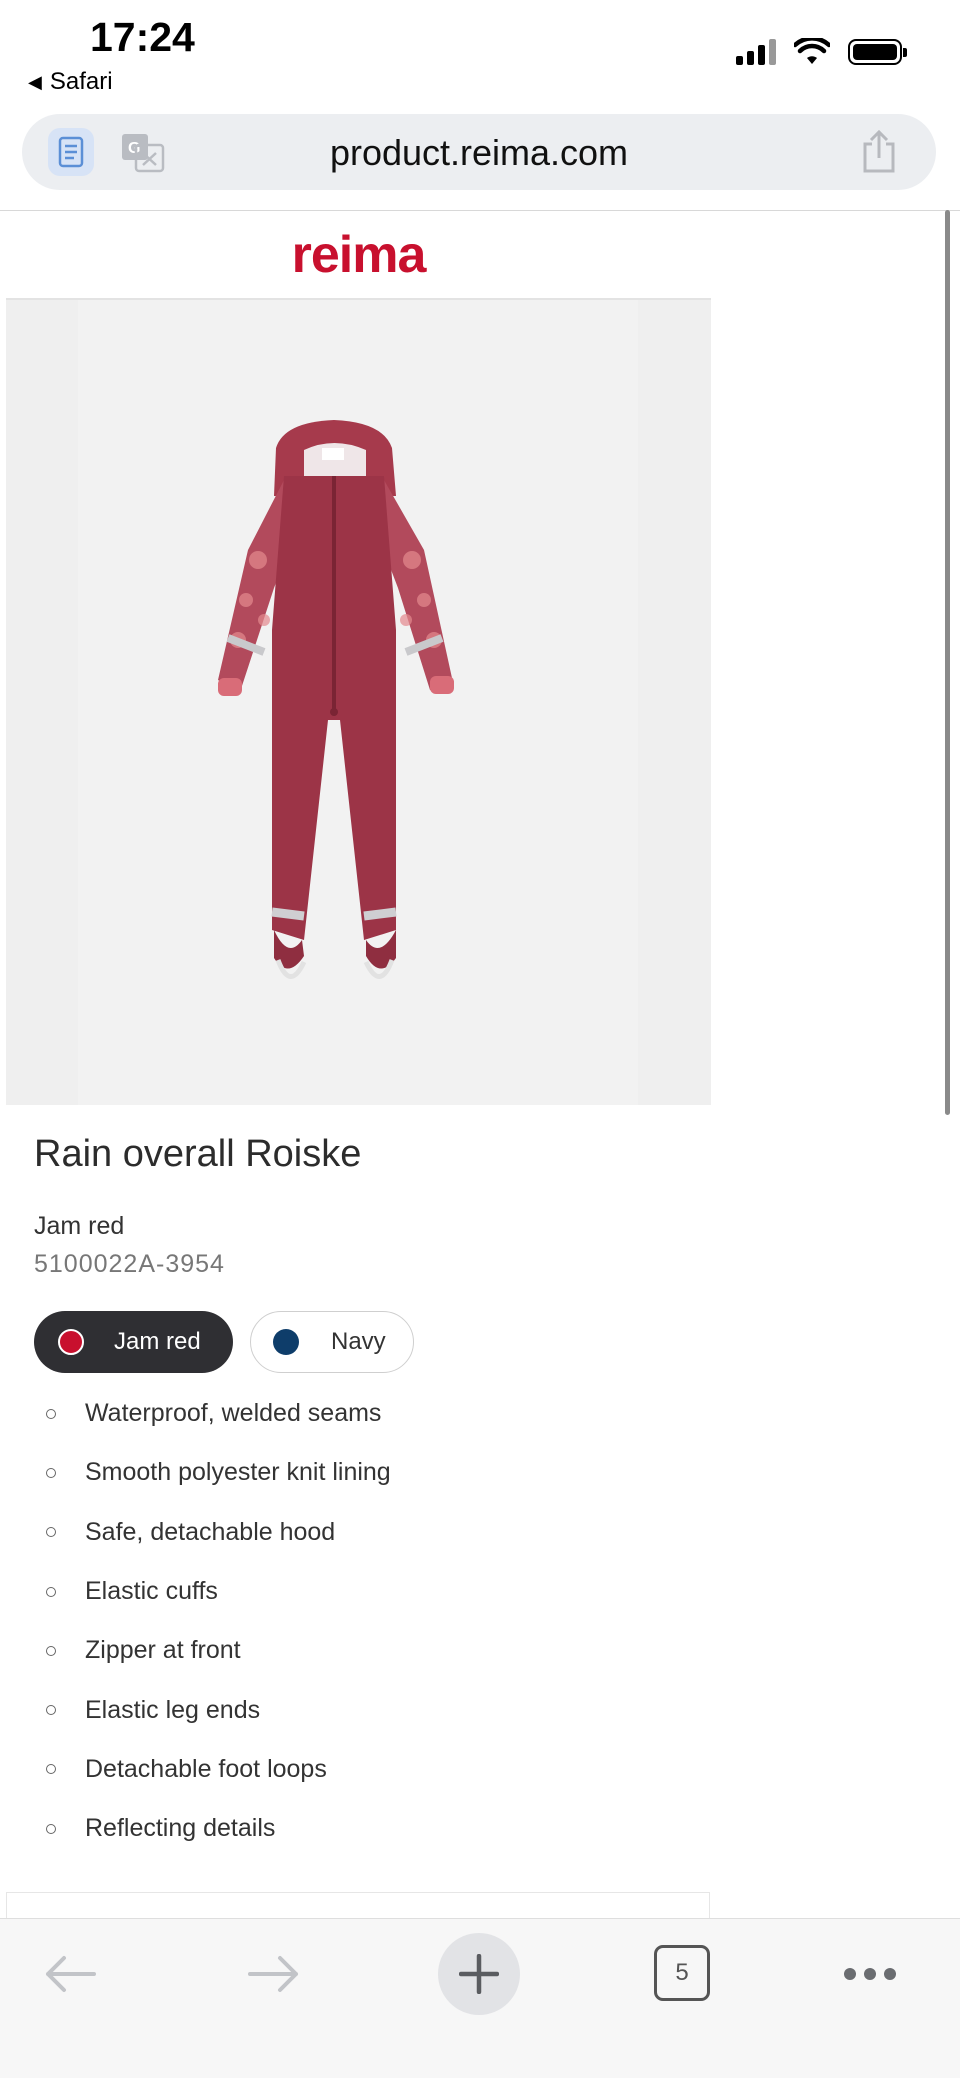 The width and height of the screenshot is (960, 2078). I want to click on more-button, so click(870, 1974).